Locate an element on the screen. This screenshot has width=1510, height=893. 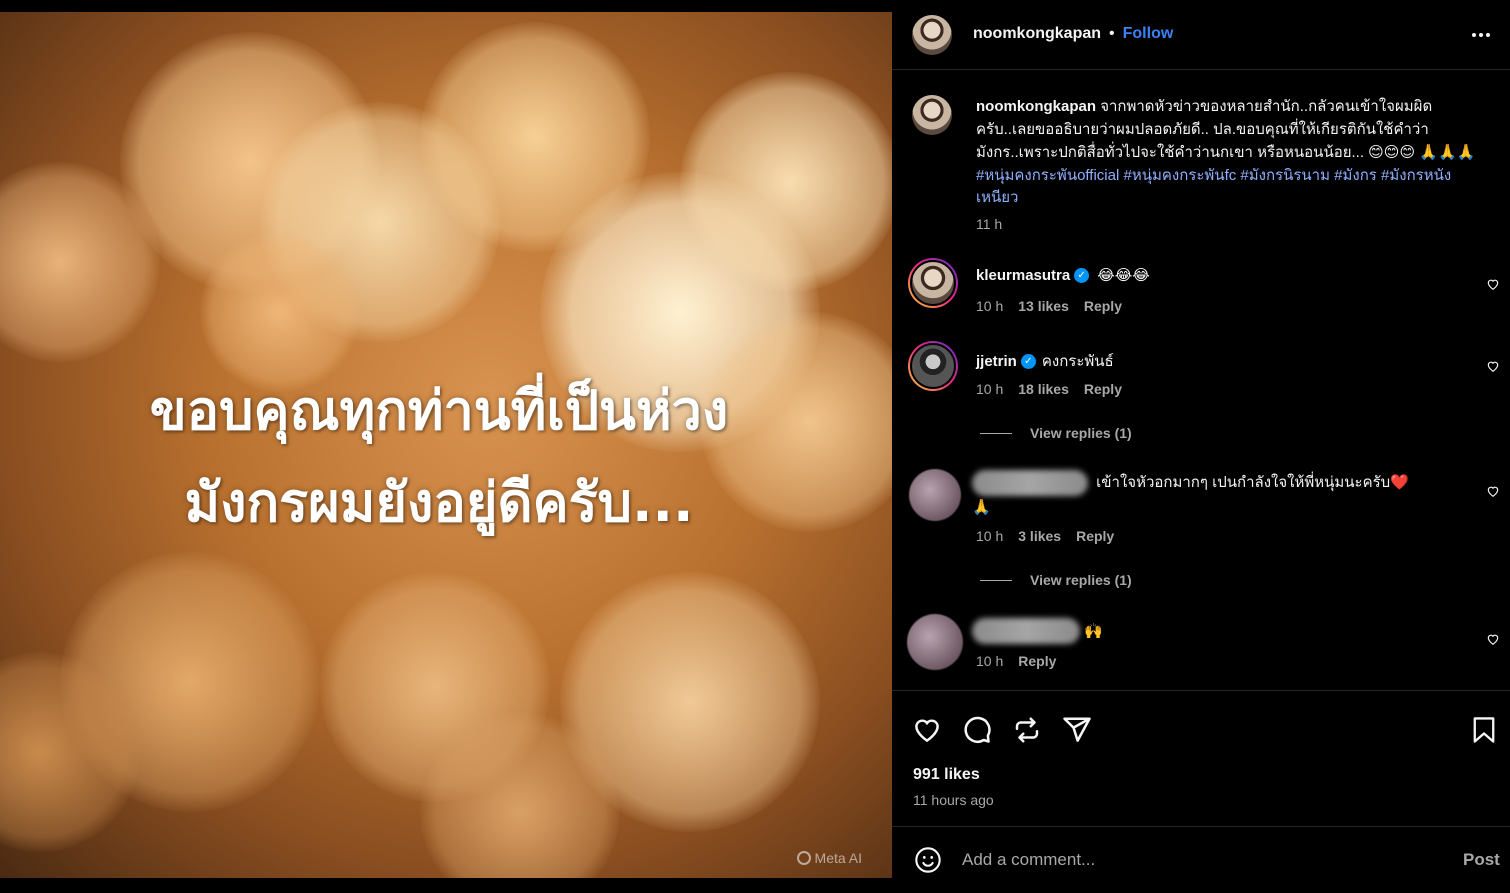
watermark-text: Meta AI is located at coordinates (838, 858).